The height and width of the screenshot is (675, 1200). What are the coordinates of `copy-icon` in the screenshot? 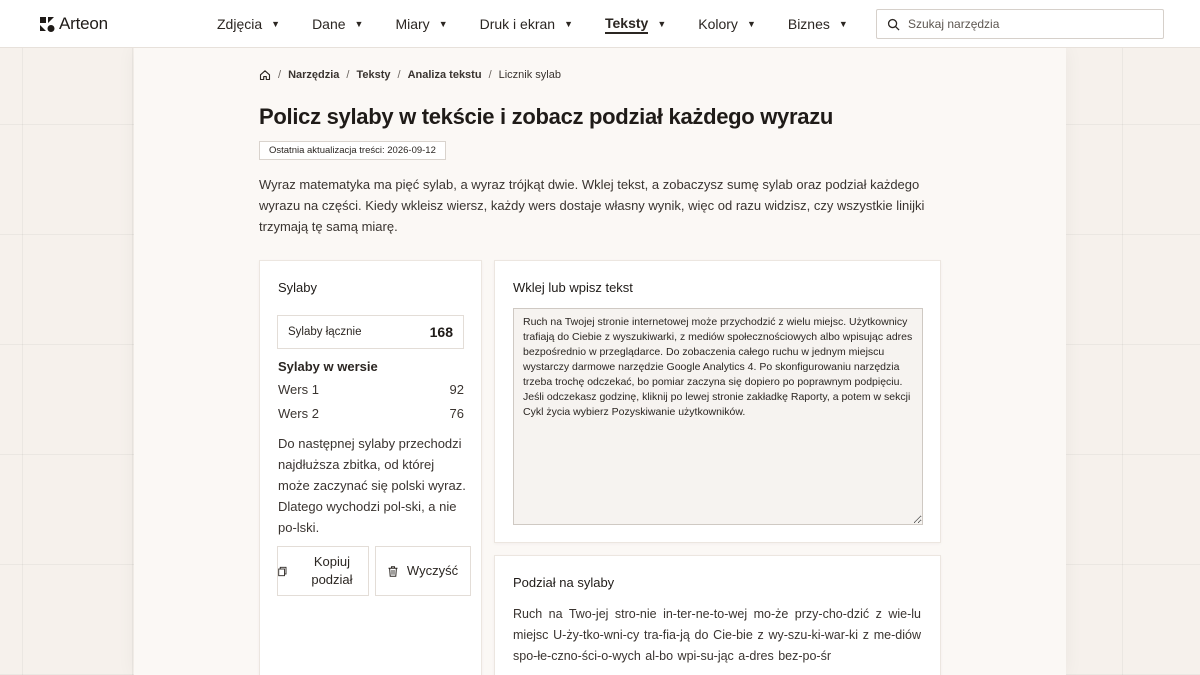 It's located at (282, 571).